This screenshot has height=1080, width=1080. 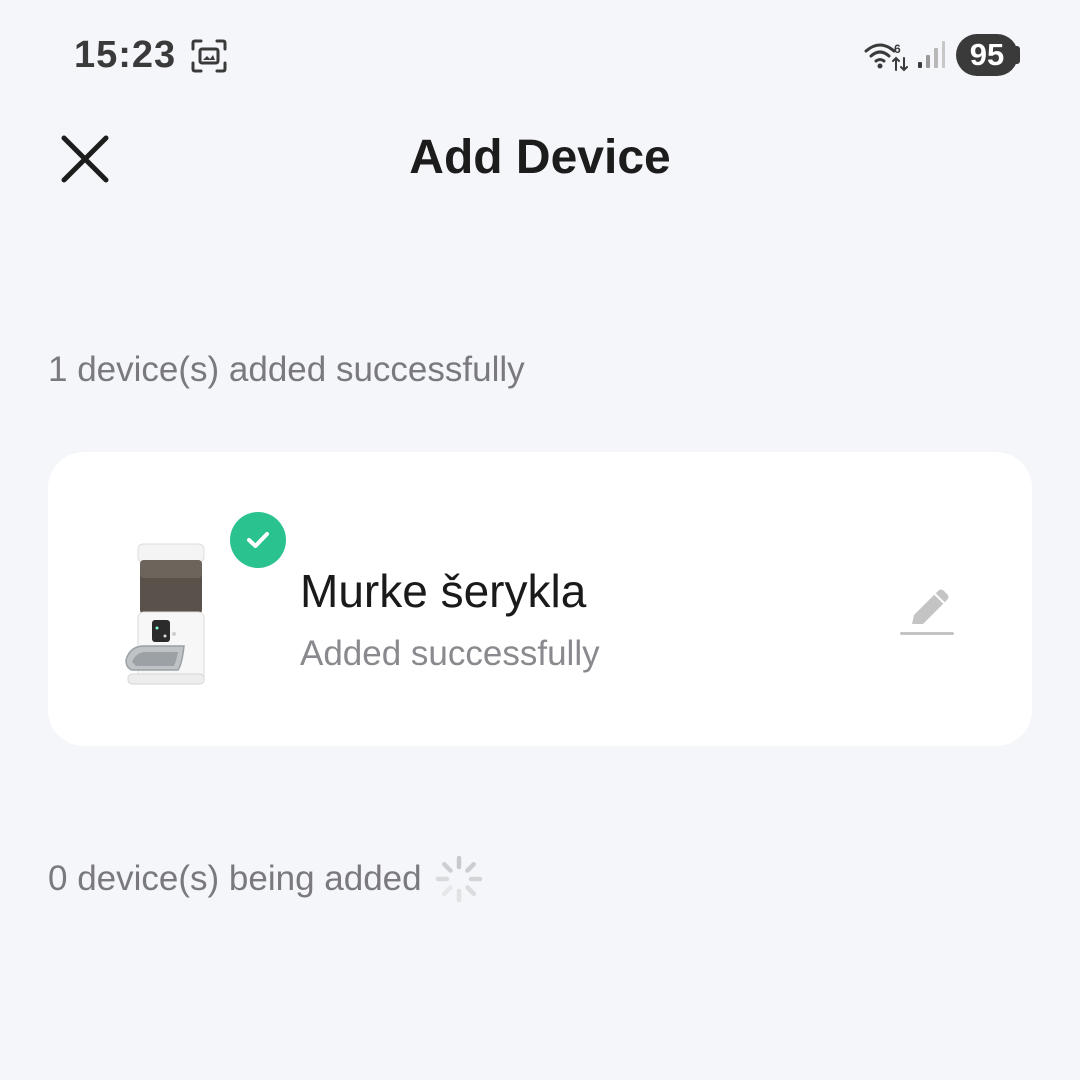 I want to click on loading-spinner-icon, so click(x=458, y=879).